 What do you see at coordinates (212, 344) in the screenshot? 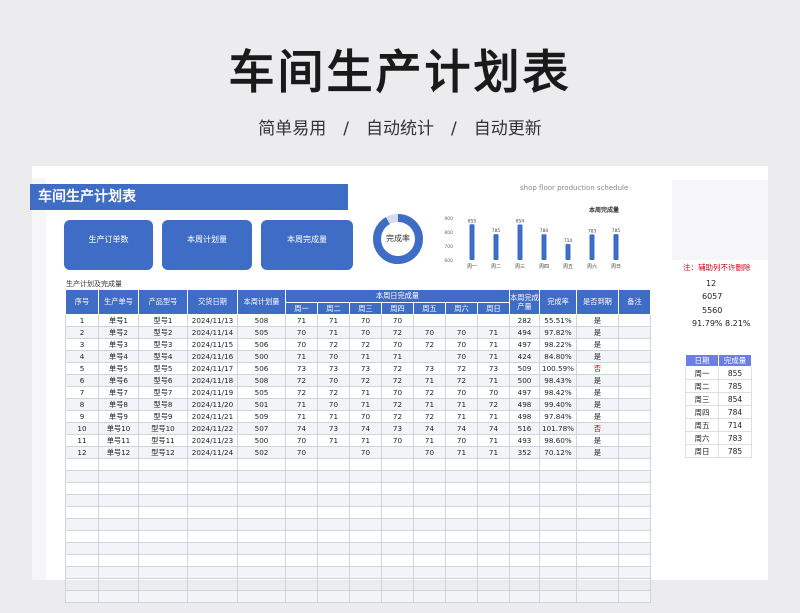
I see `table-cell: 2024/11/15` at bounding box center [212, 344].